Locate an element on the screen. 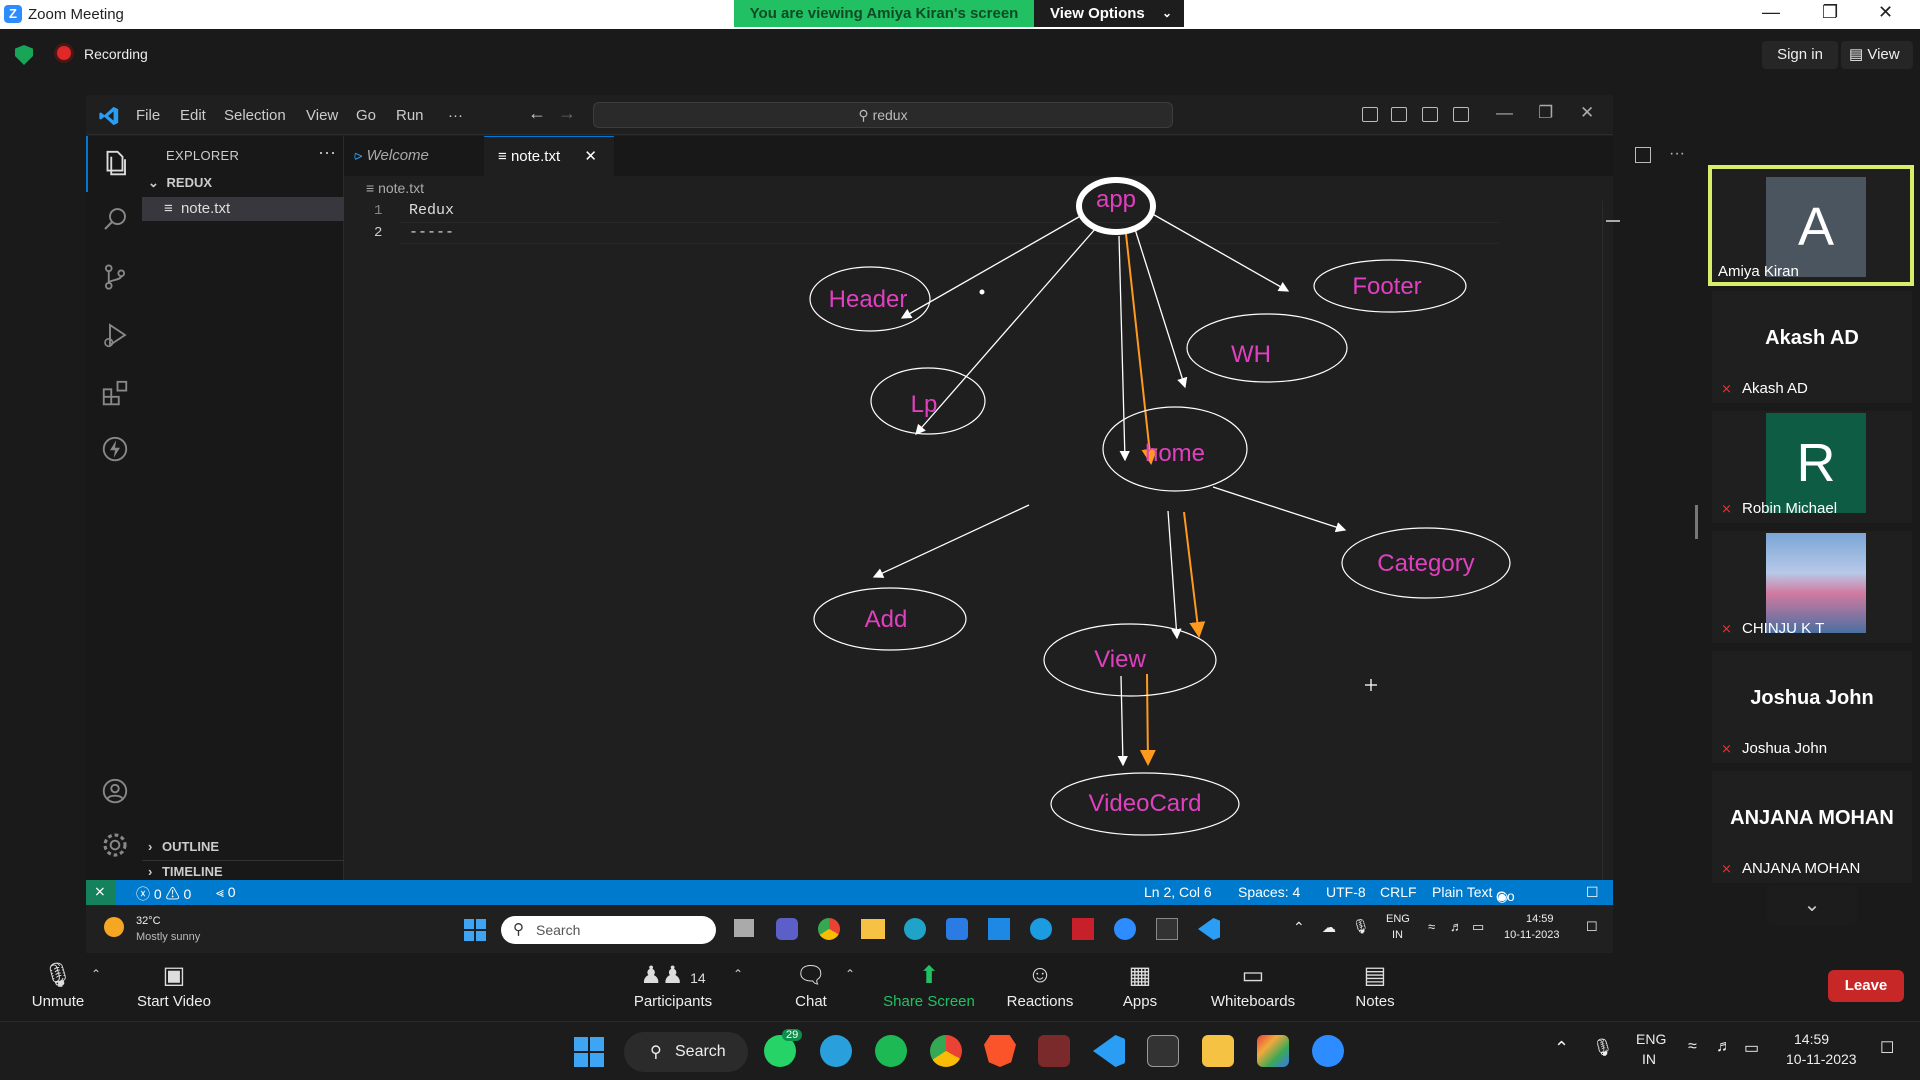 Image resolution: width=1920 pixels, height=1080 pixels. chat-options-icon: ⌃ is located at coordinates (850, 974).